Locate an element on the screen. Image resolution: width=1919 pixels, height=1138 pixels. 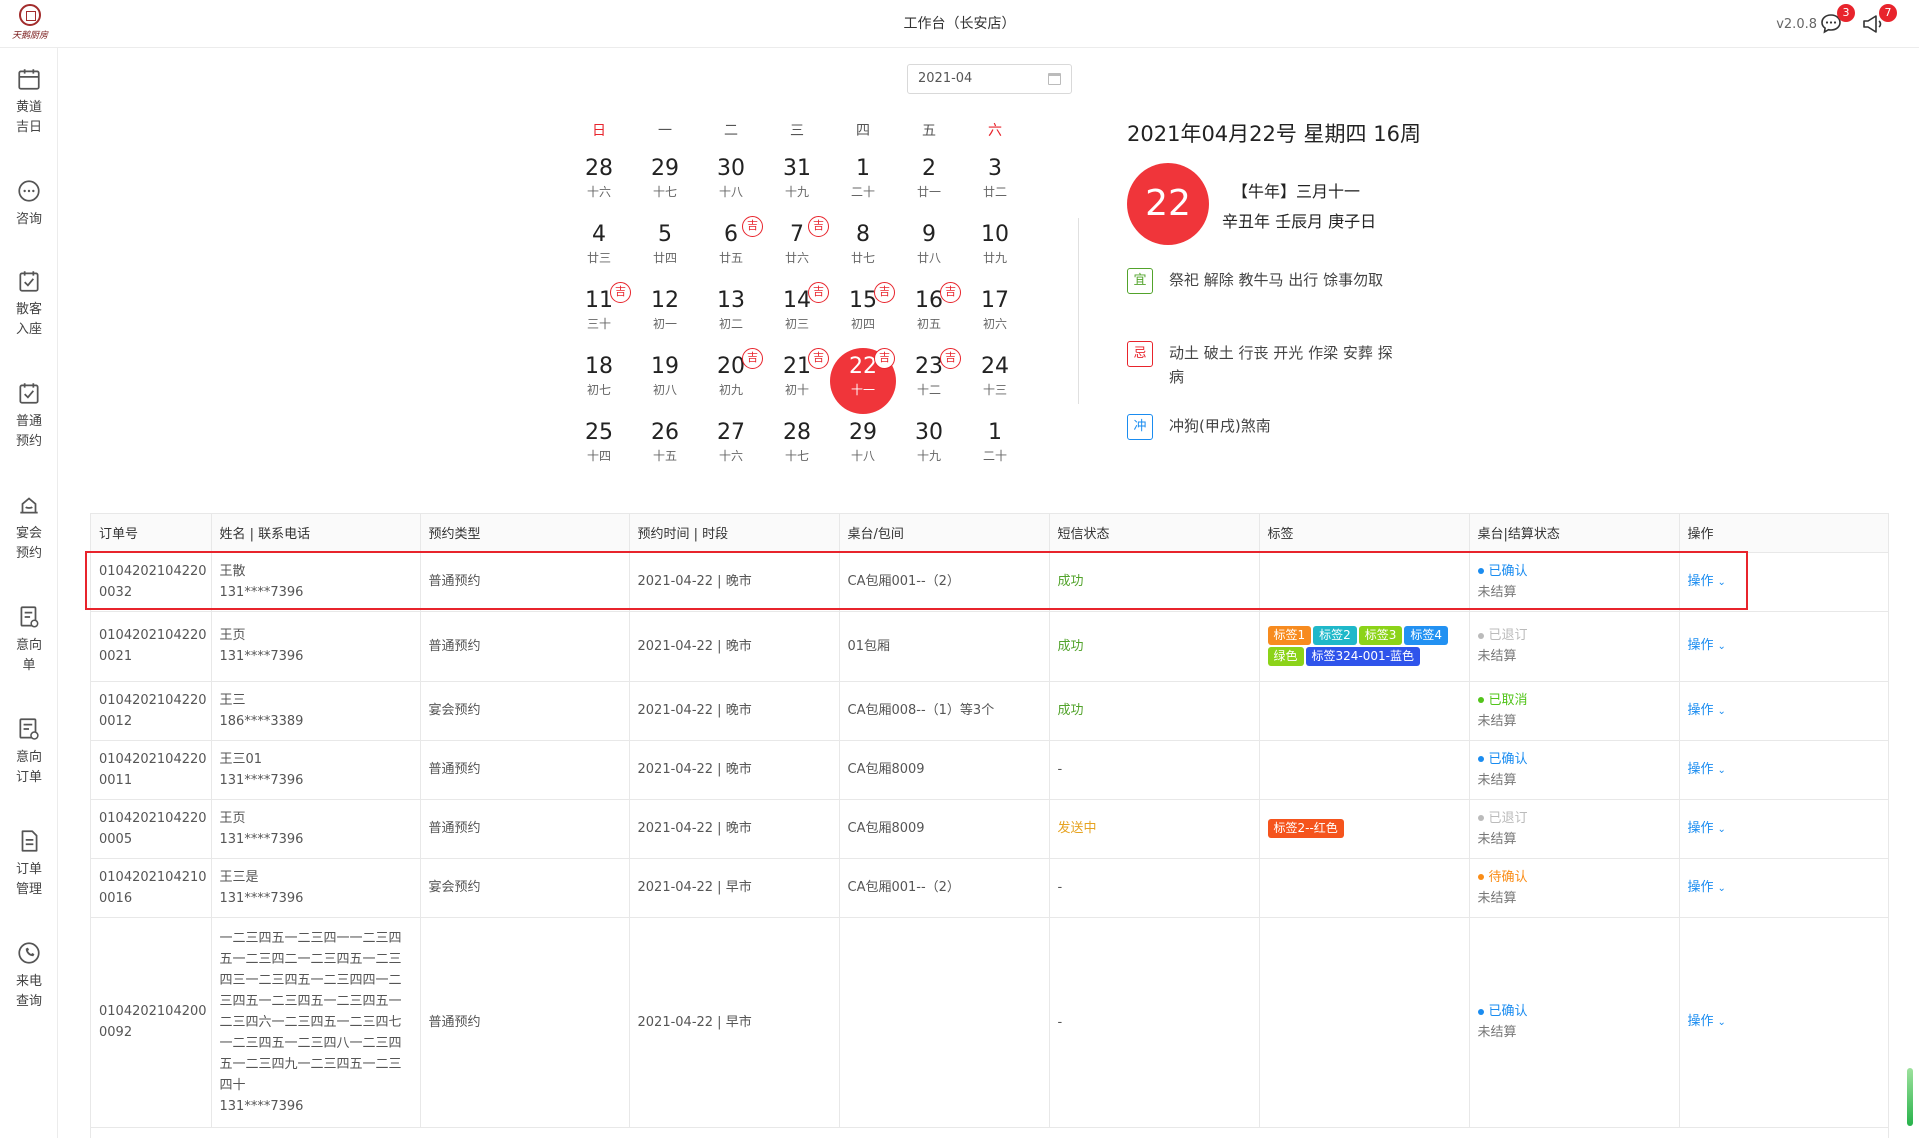
table-room-cell: 01包厢 is located at coordinates (944, 646).